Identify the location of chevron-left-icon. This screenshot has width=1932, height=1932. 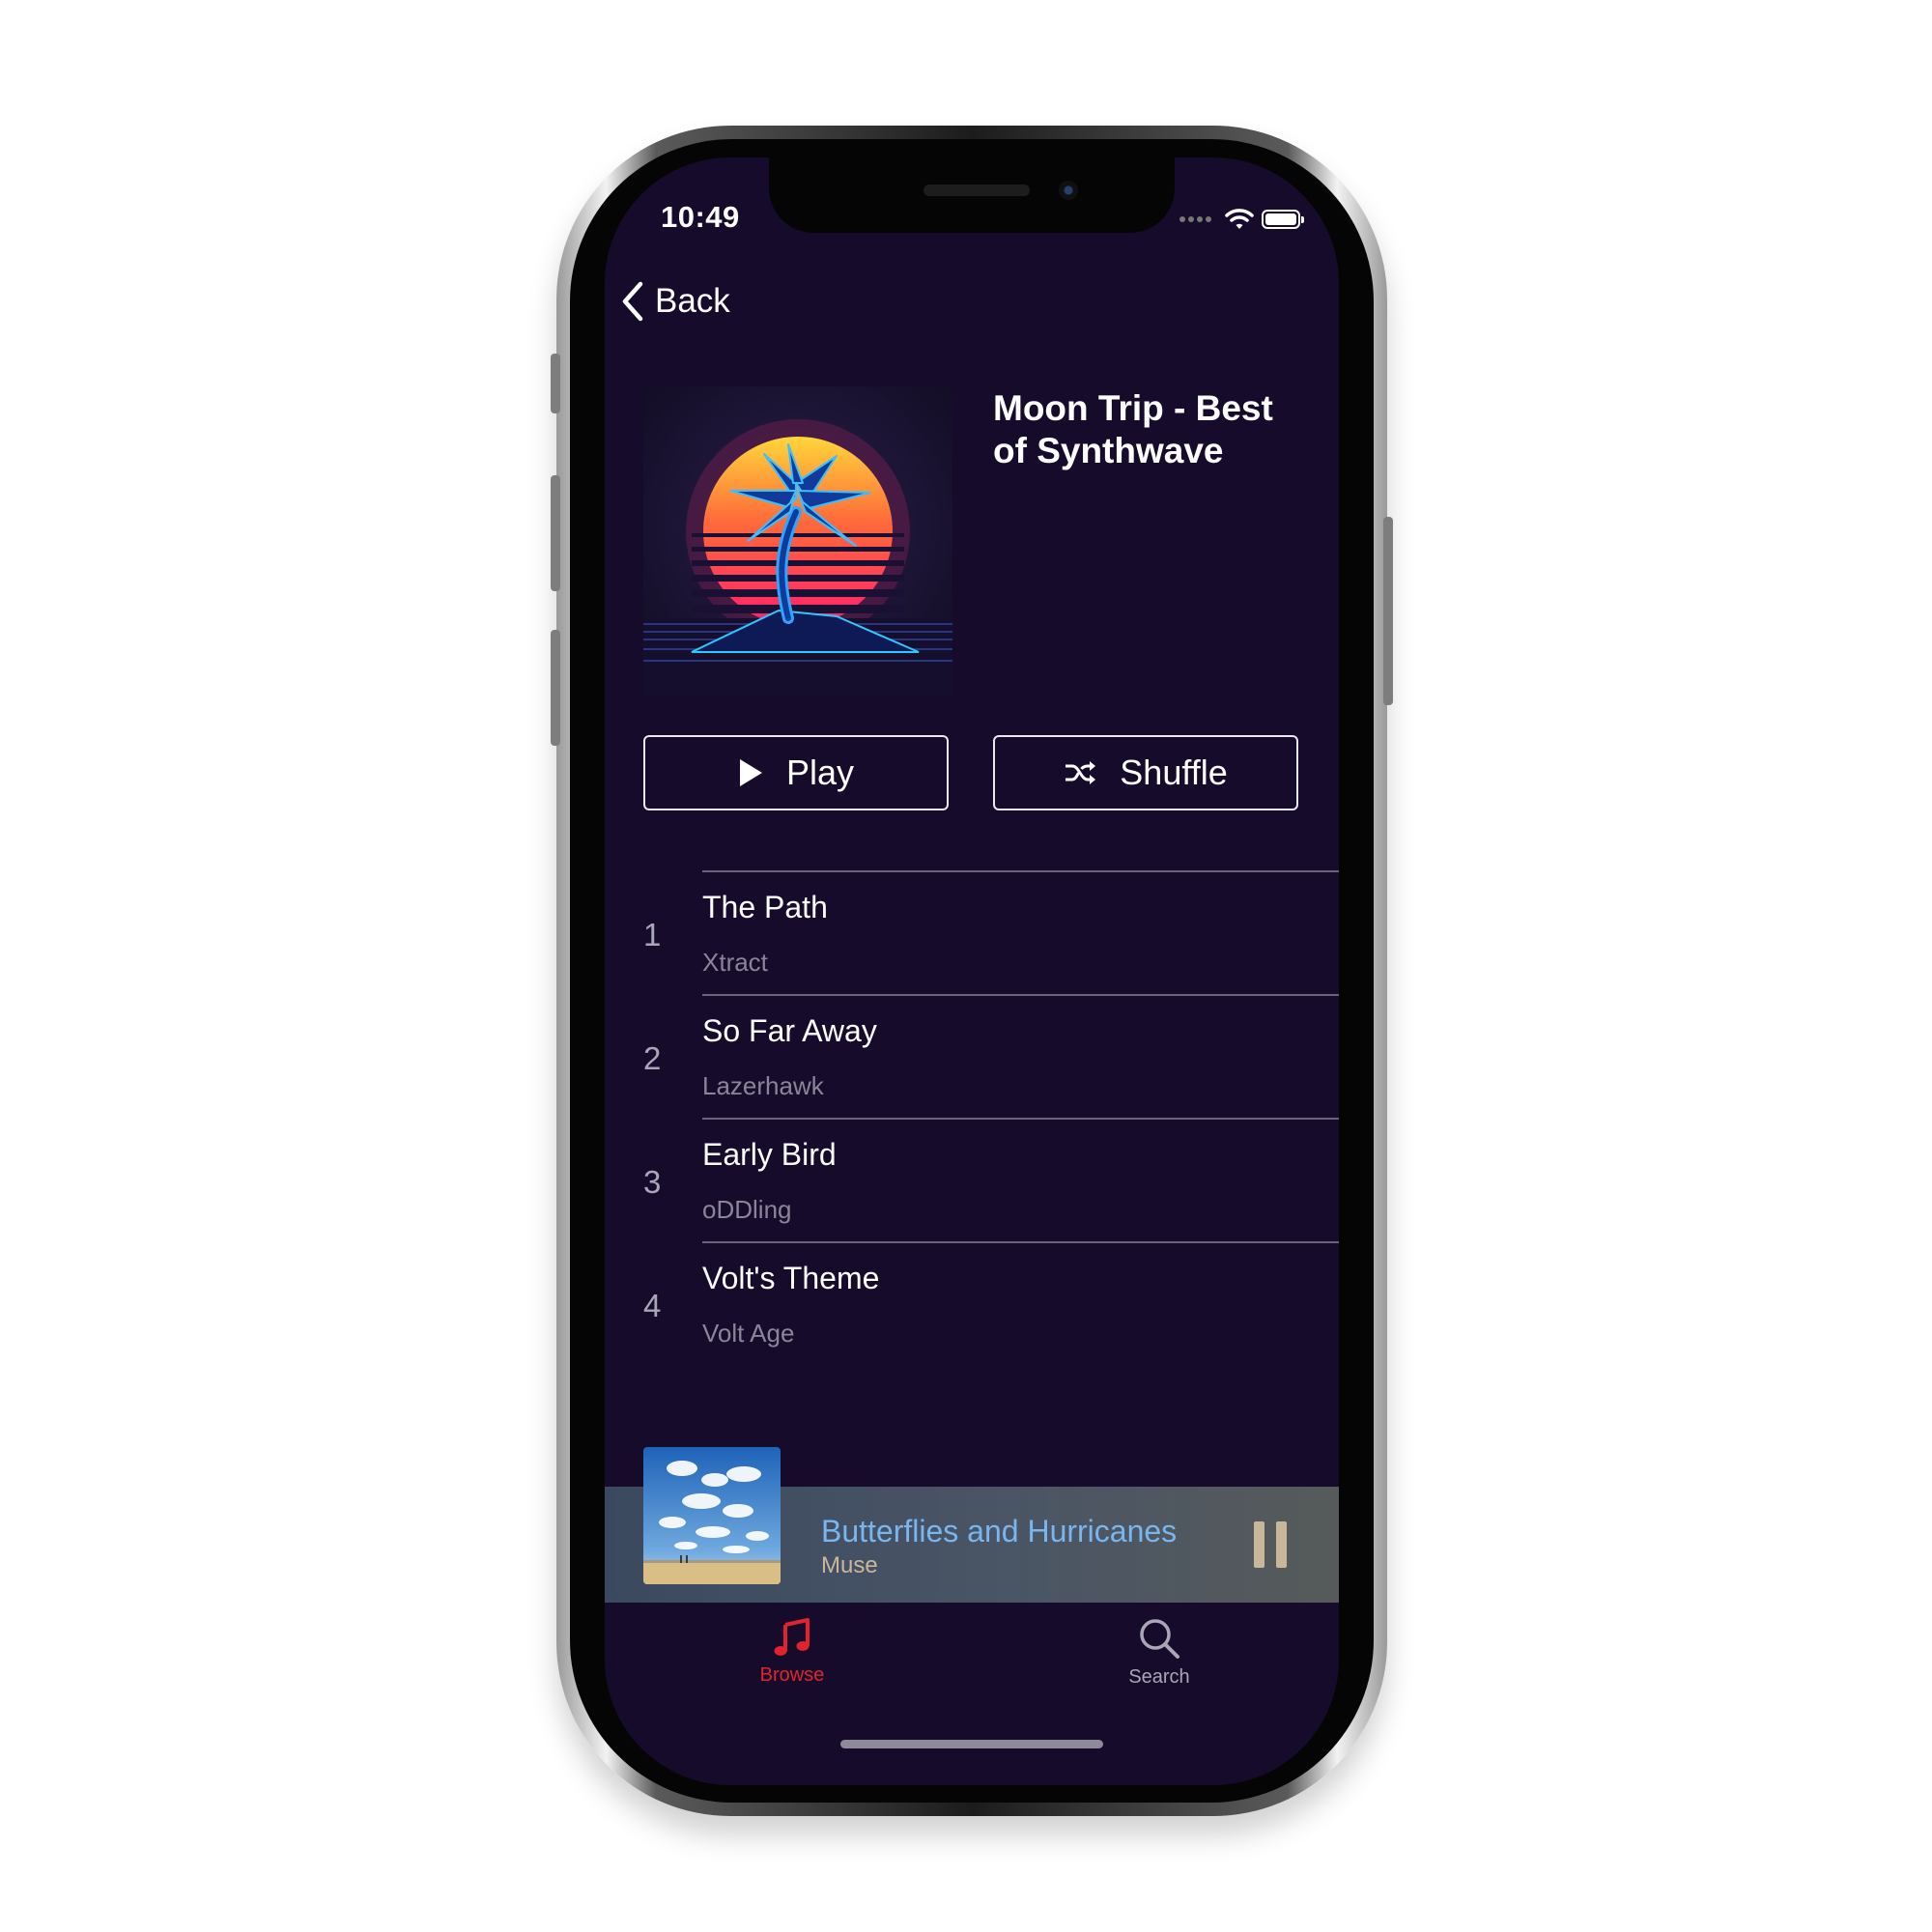
(632, 301).